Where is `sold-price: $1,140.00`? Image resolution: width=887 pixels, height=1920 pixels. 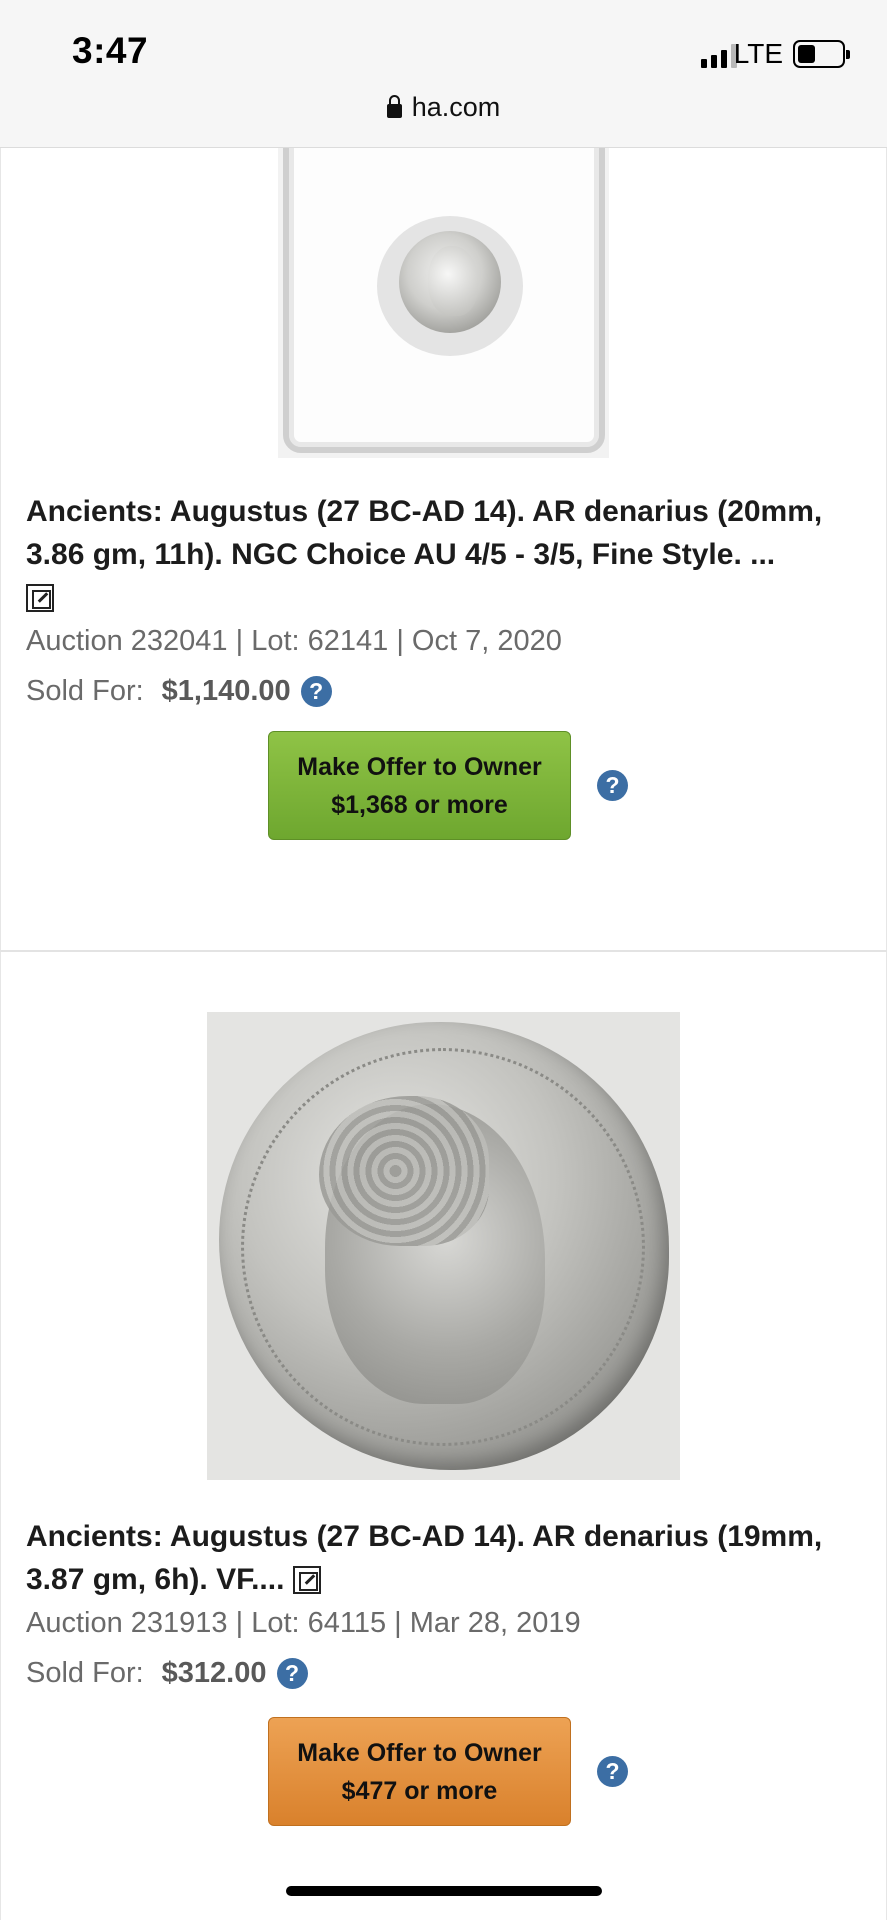
sold-price: $1,140.00 is located at coordinates (226, 691).